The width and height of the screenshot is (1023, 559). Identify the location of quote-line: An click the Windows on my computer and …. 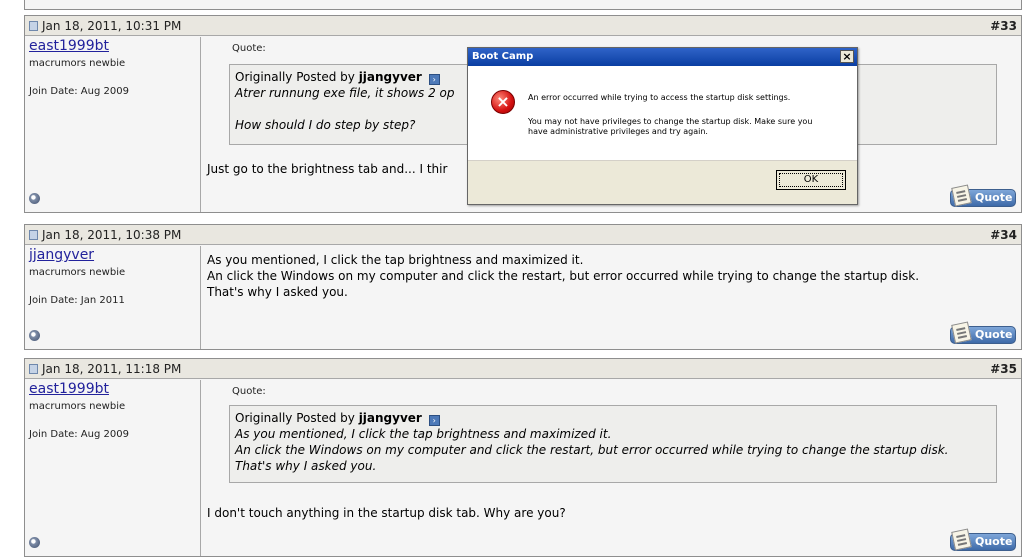
(592, 450).